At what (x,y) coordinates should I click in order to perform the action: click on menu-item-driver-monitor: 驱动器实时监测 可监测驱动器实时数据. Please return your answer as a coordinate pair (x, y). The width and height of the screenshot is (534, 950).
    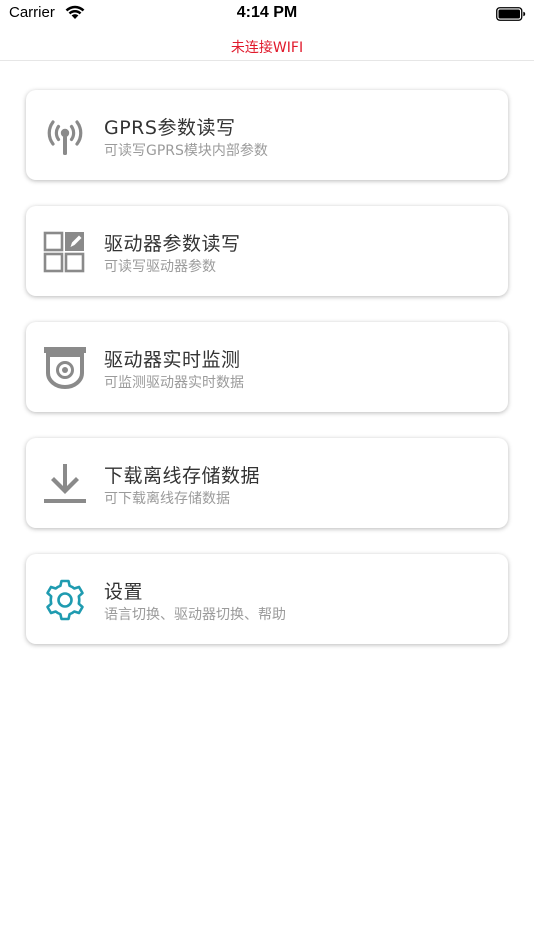
    Looking at the image, I should click on (267, 367).